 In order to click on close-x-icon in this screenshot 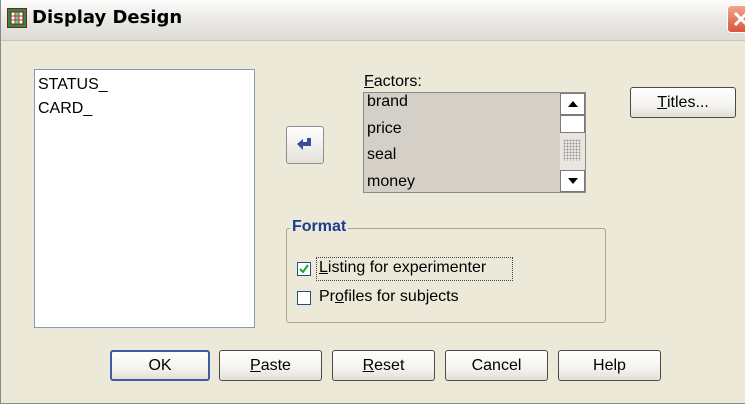, I will do `click(739, 19)`.